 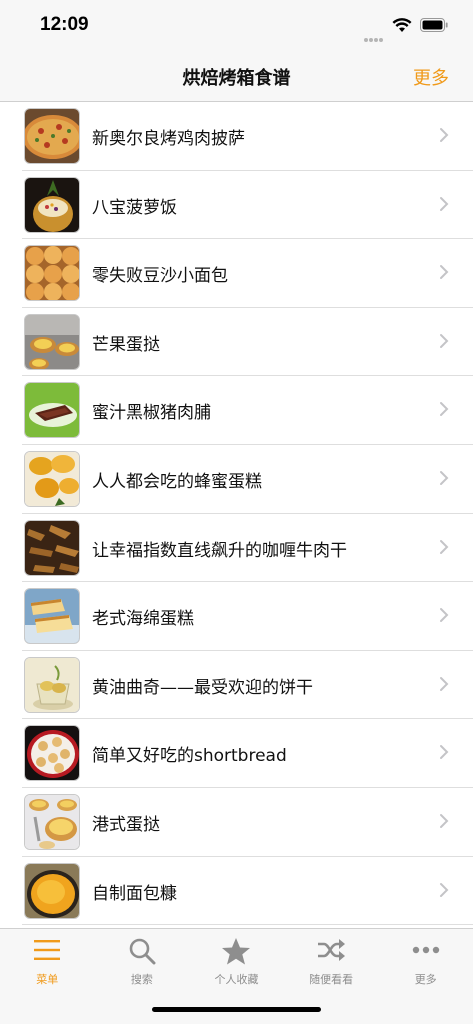 I want to click on wifi-icon, so click(x=402, y=25).